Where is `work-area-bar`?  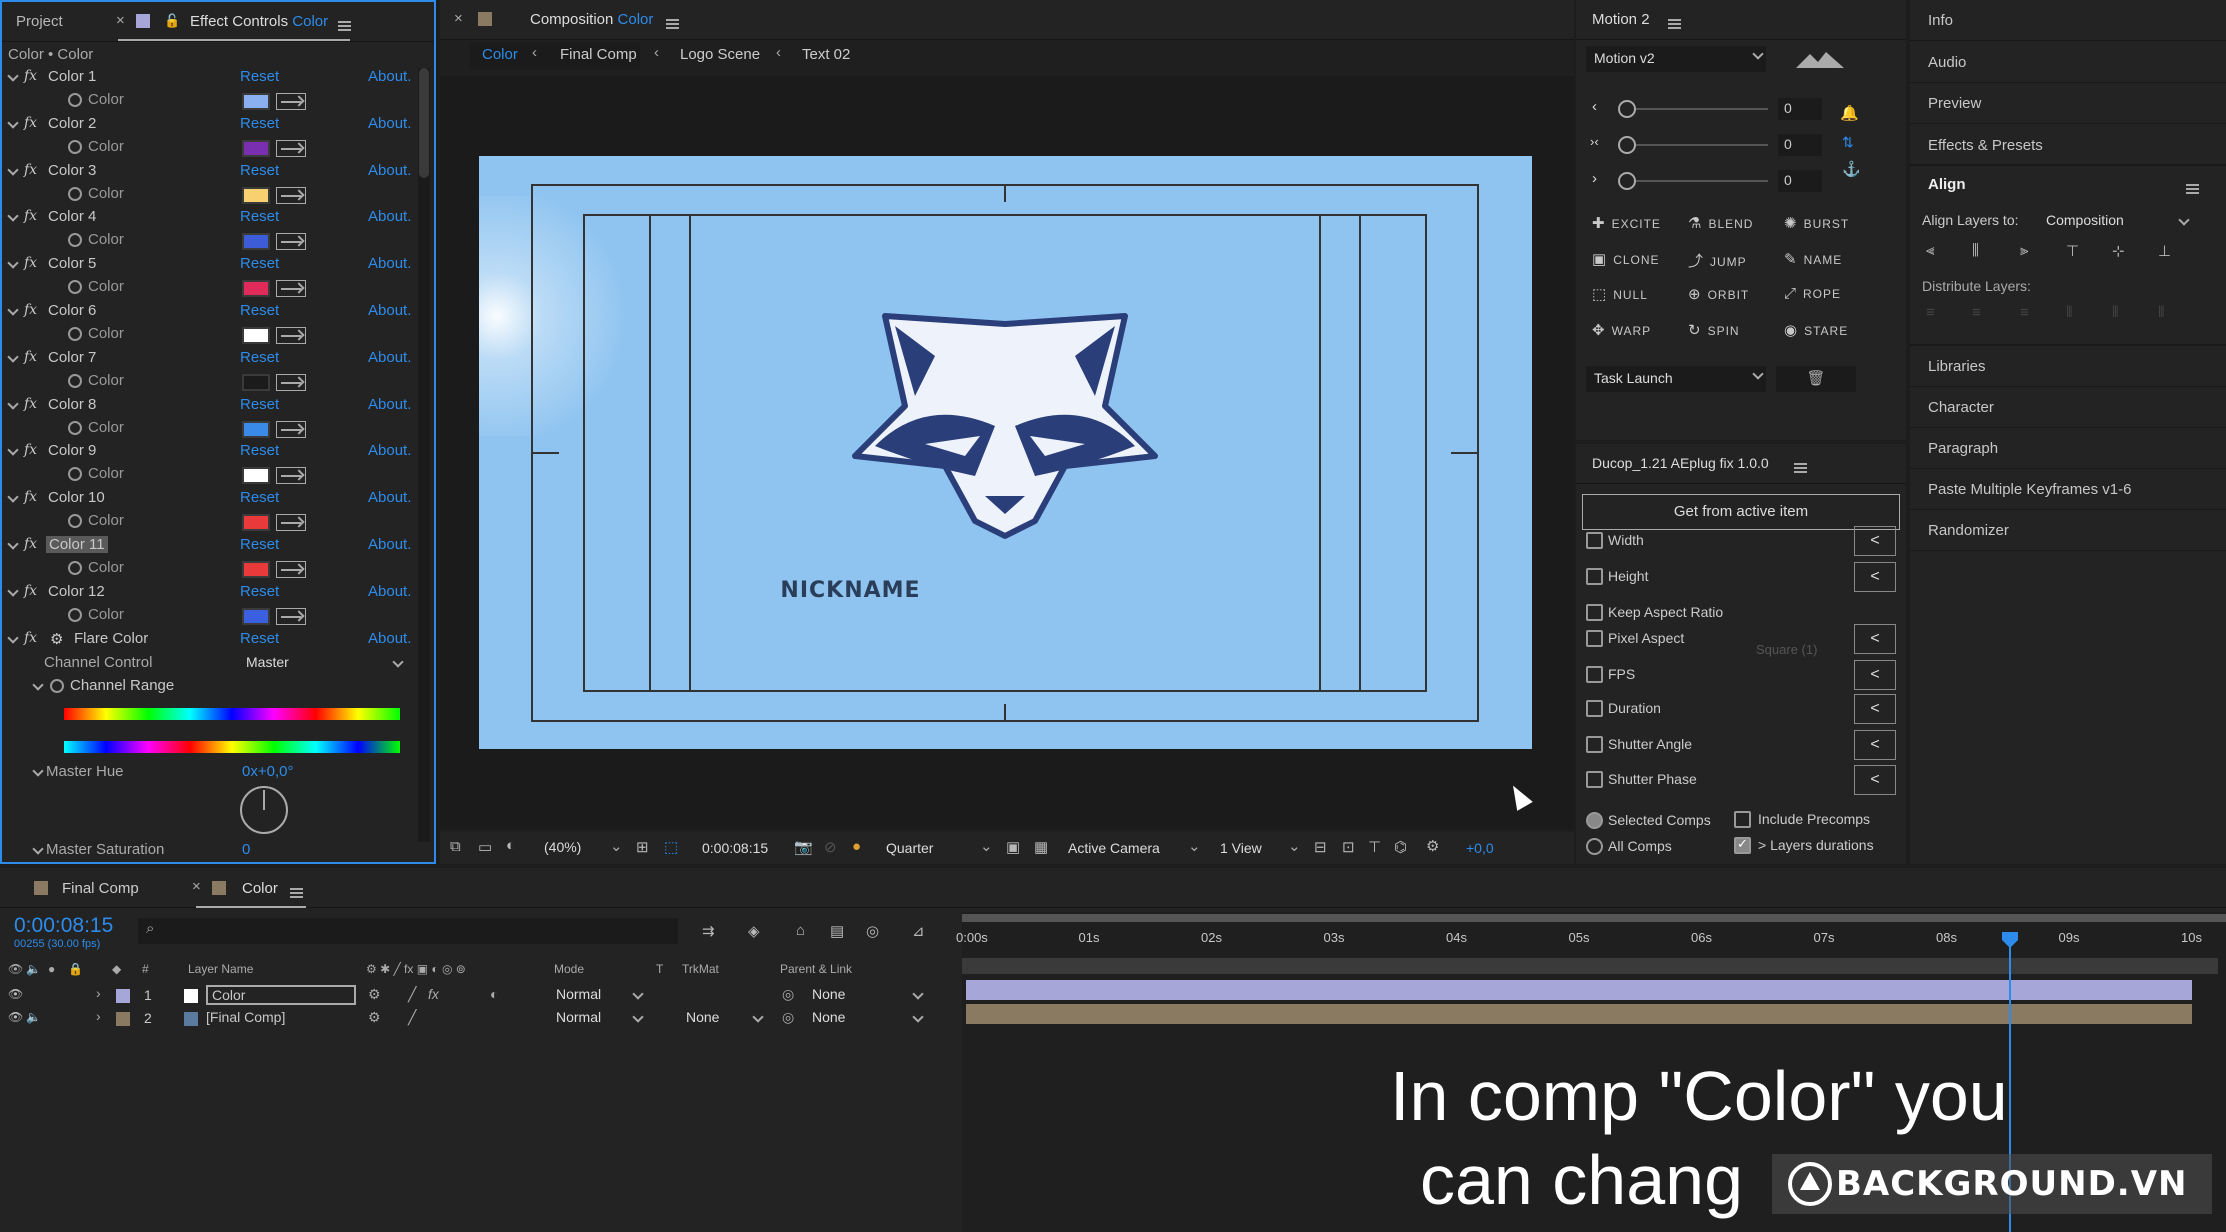
work-area-bar is located at coordinates (1594, 918).